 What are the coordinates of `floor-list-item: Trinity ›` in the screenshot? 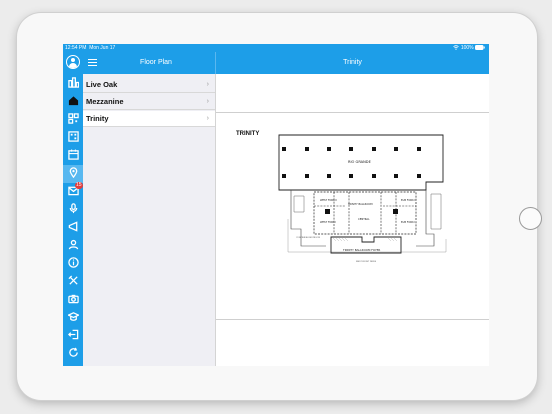 It's located at (149, 119).